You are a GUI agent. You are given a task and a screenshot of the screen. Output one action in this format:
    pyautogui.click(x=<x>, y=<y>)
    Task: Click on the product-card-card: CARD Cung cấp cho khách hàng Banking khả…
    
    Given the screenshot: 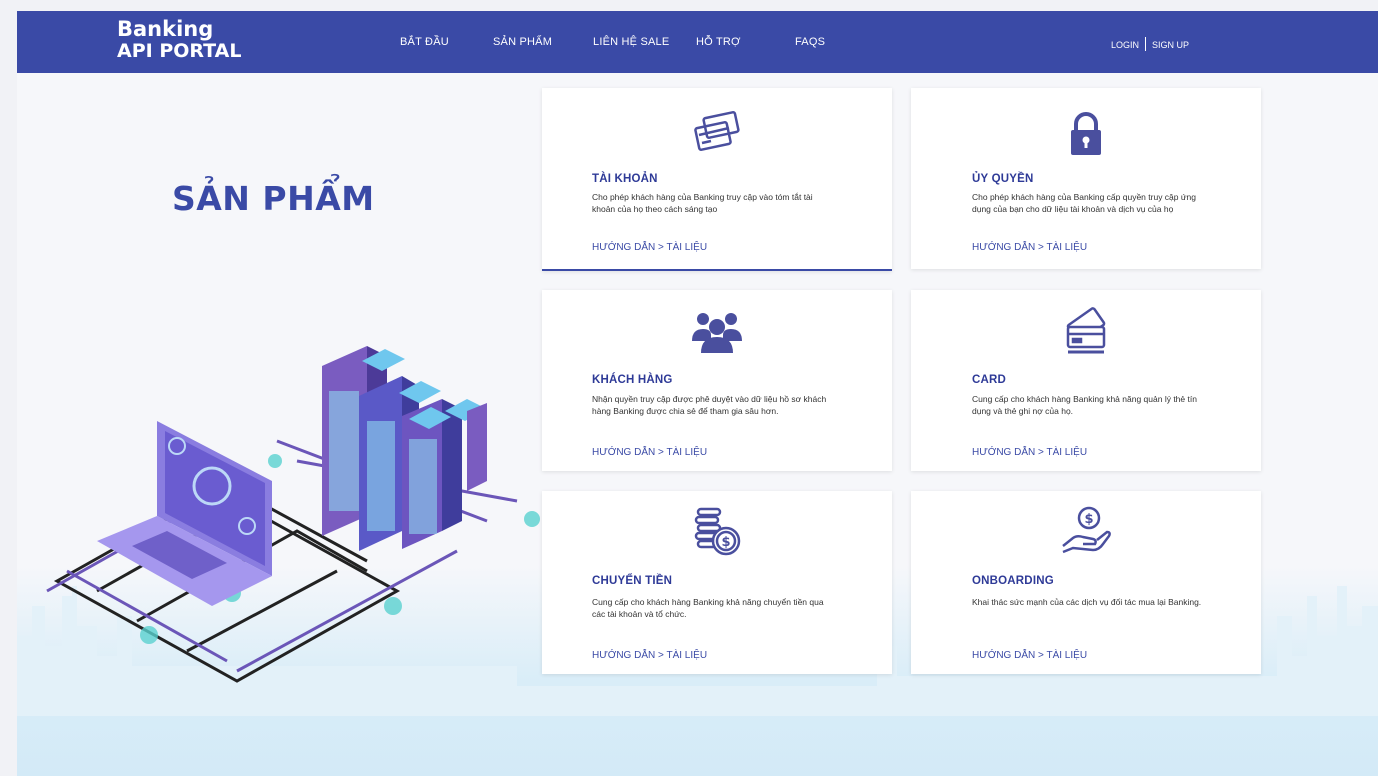 What is the action you would take?
    pyautogui.click(x=1086, y=380)
    